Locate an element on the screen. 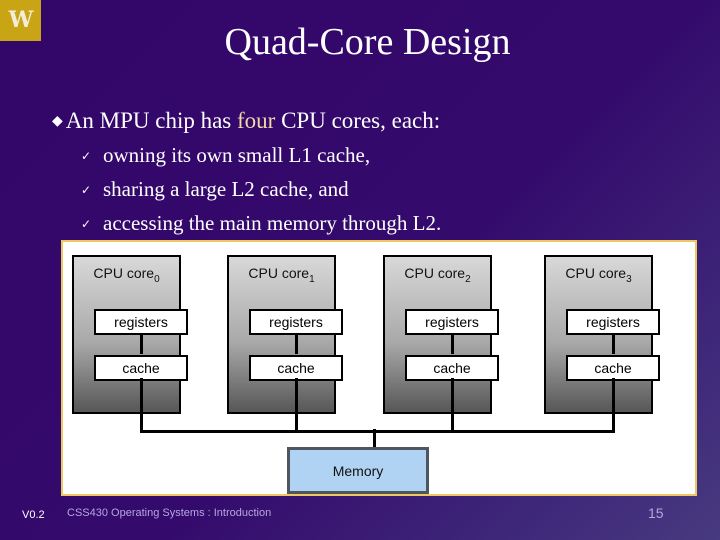  page-number: 15 is located at coordinates (656, 513).